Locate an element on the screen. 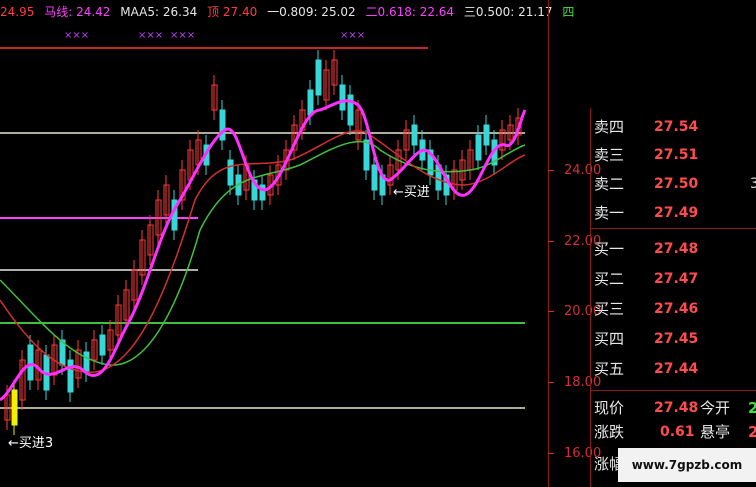 The image size is (756, 487). current-price-label: 现价 is located at coordinates (609, 408).